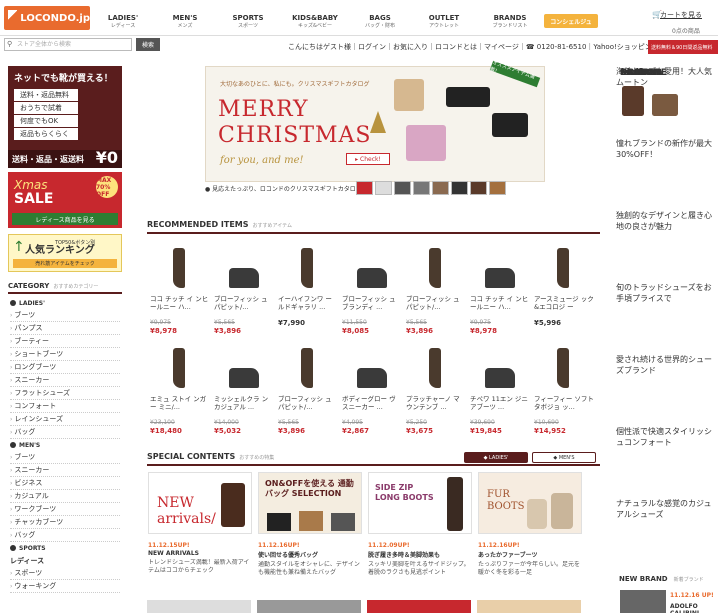 This screenshot has width=718, height=613. I want to click on category-item: › パンプス, so click(65, 328).